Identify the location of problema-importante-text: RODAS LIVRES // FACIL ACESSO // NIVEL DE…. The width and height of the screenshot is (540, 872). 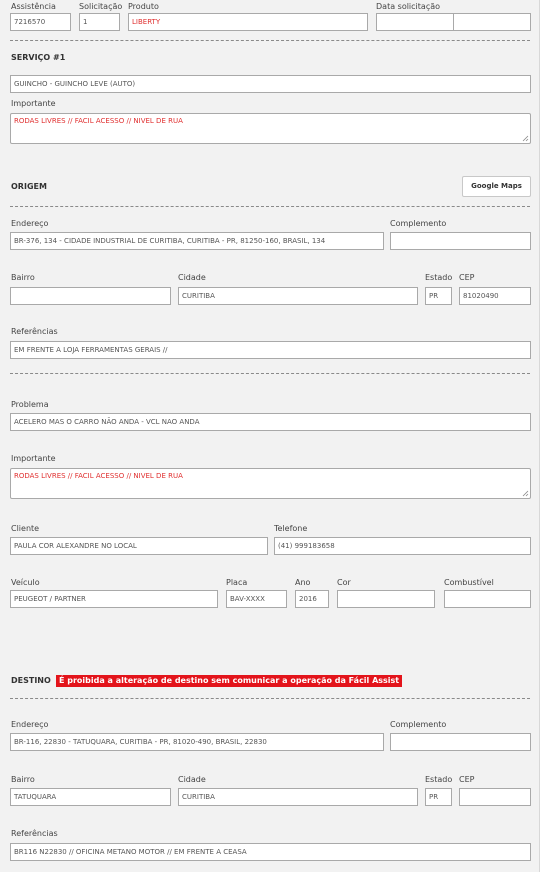
(98, 476).